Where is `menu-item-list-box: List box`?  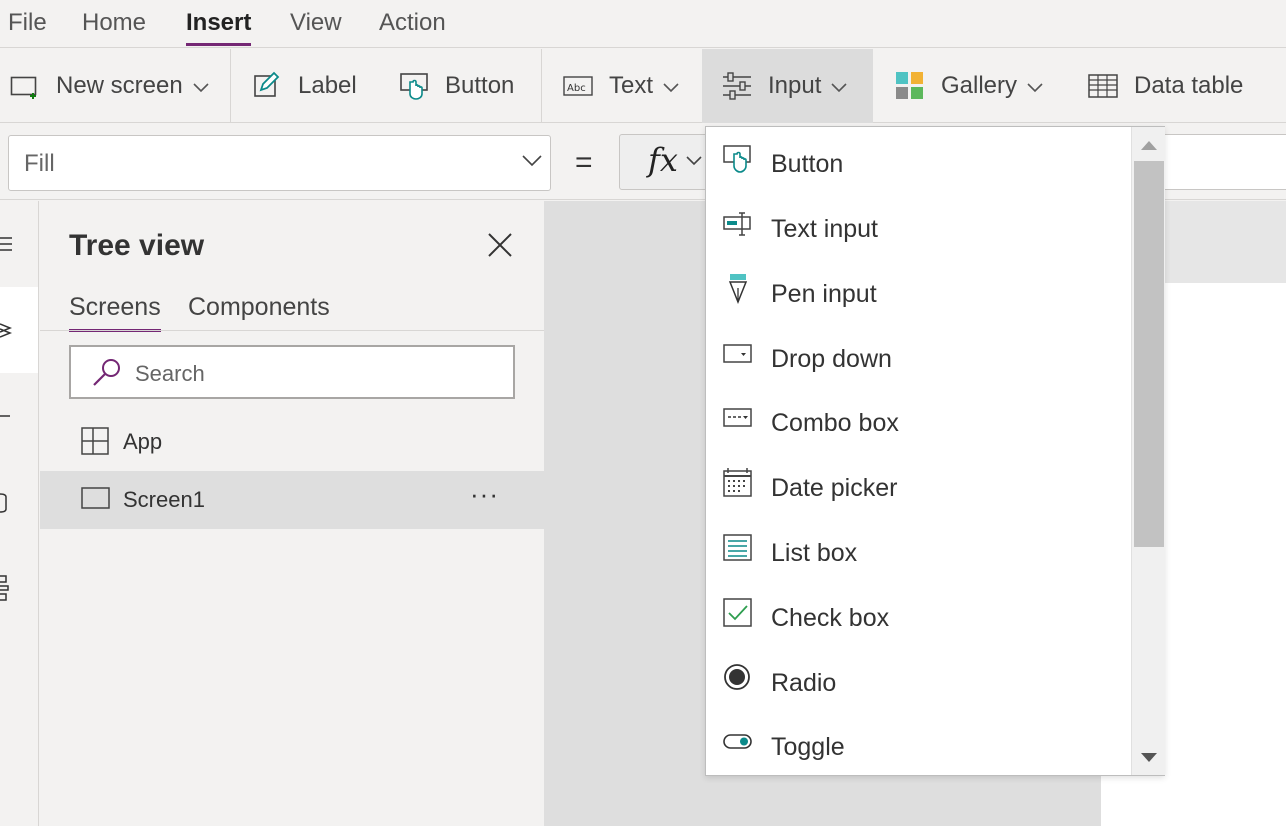 menu-item-list-box: List box is located at coordinates (918, 551).